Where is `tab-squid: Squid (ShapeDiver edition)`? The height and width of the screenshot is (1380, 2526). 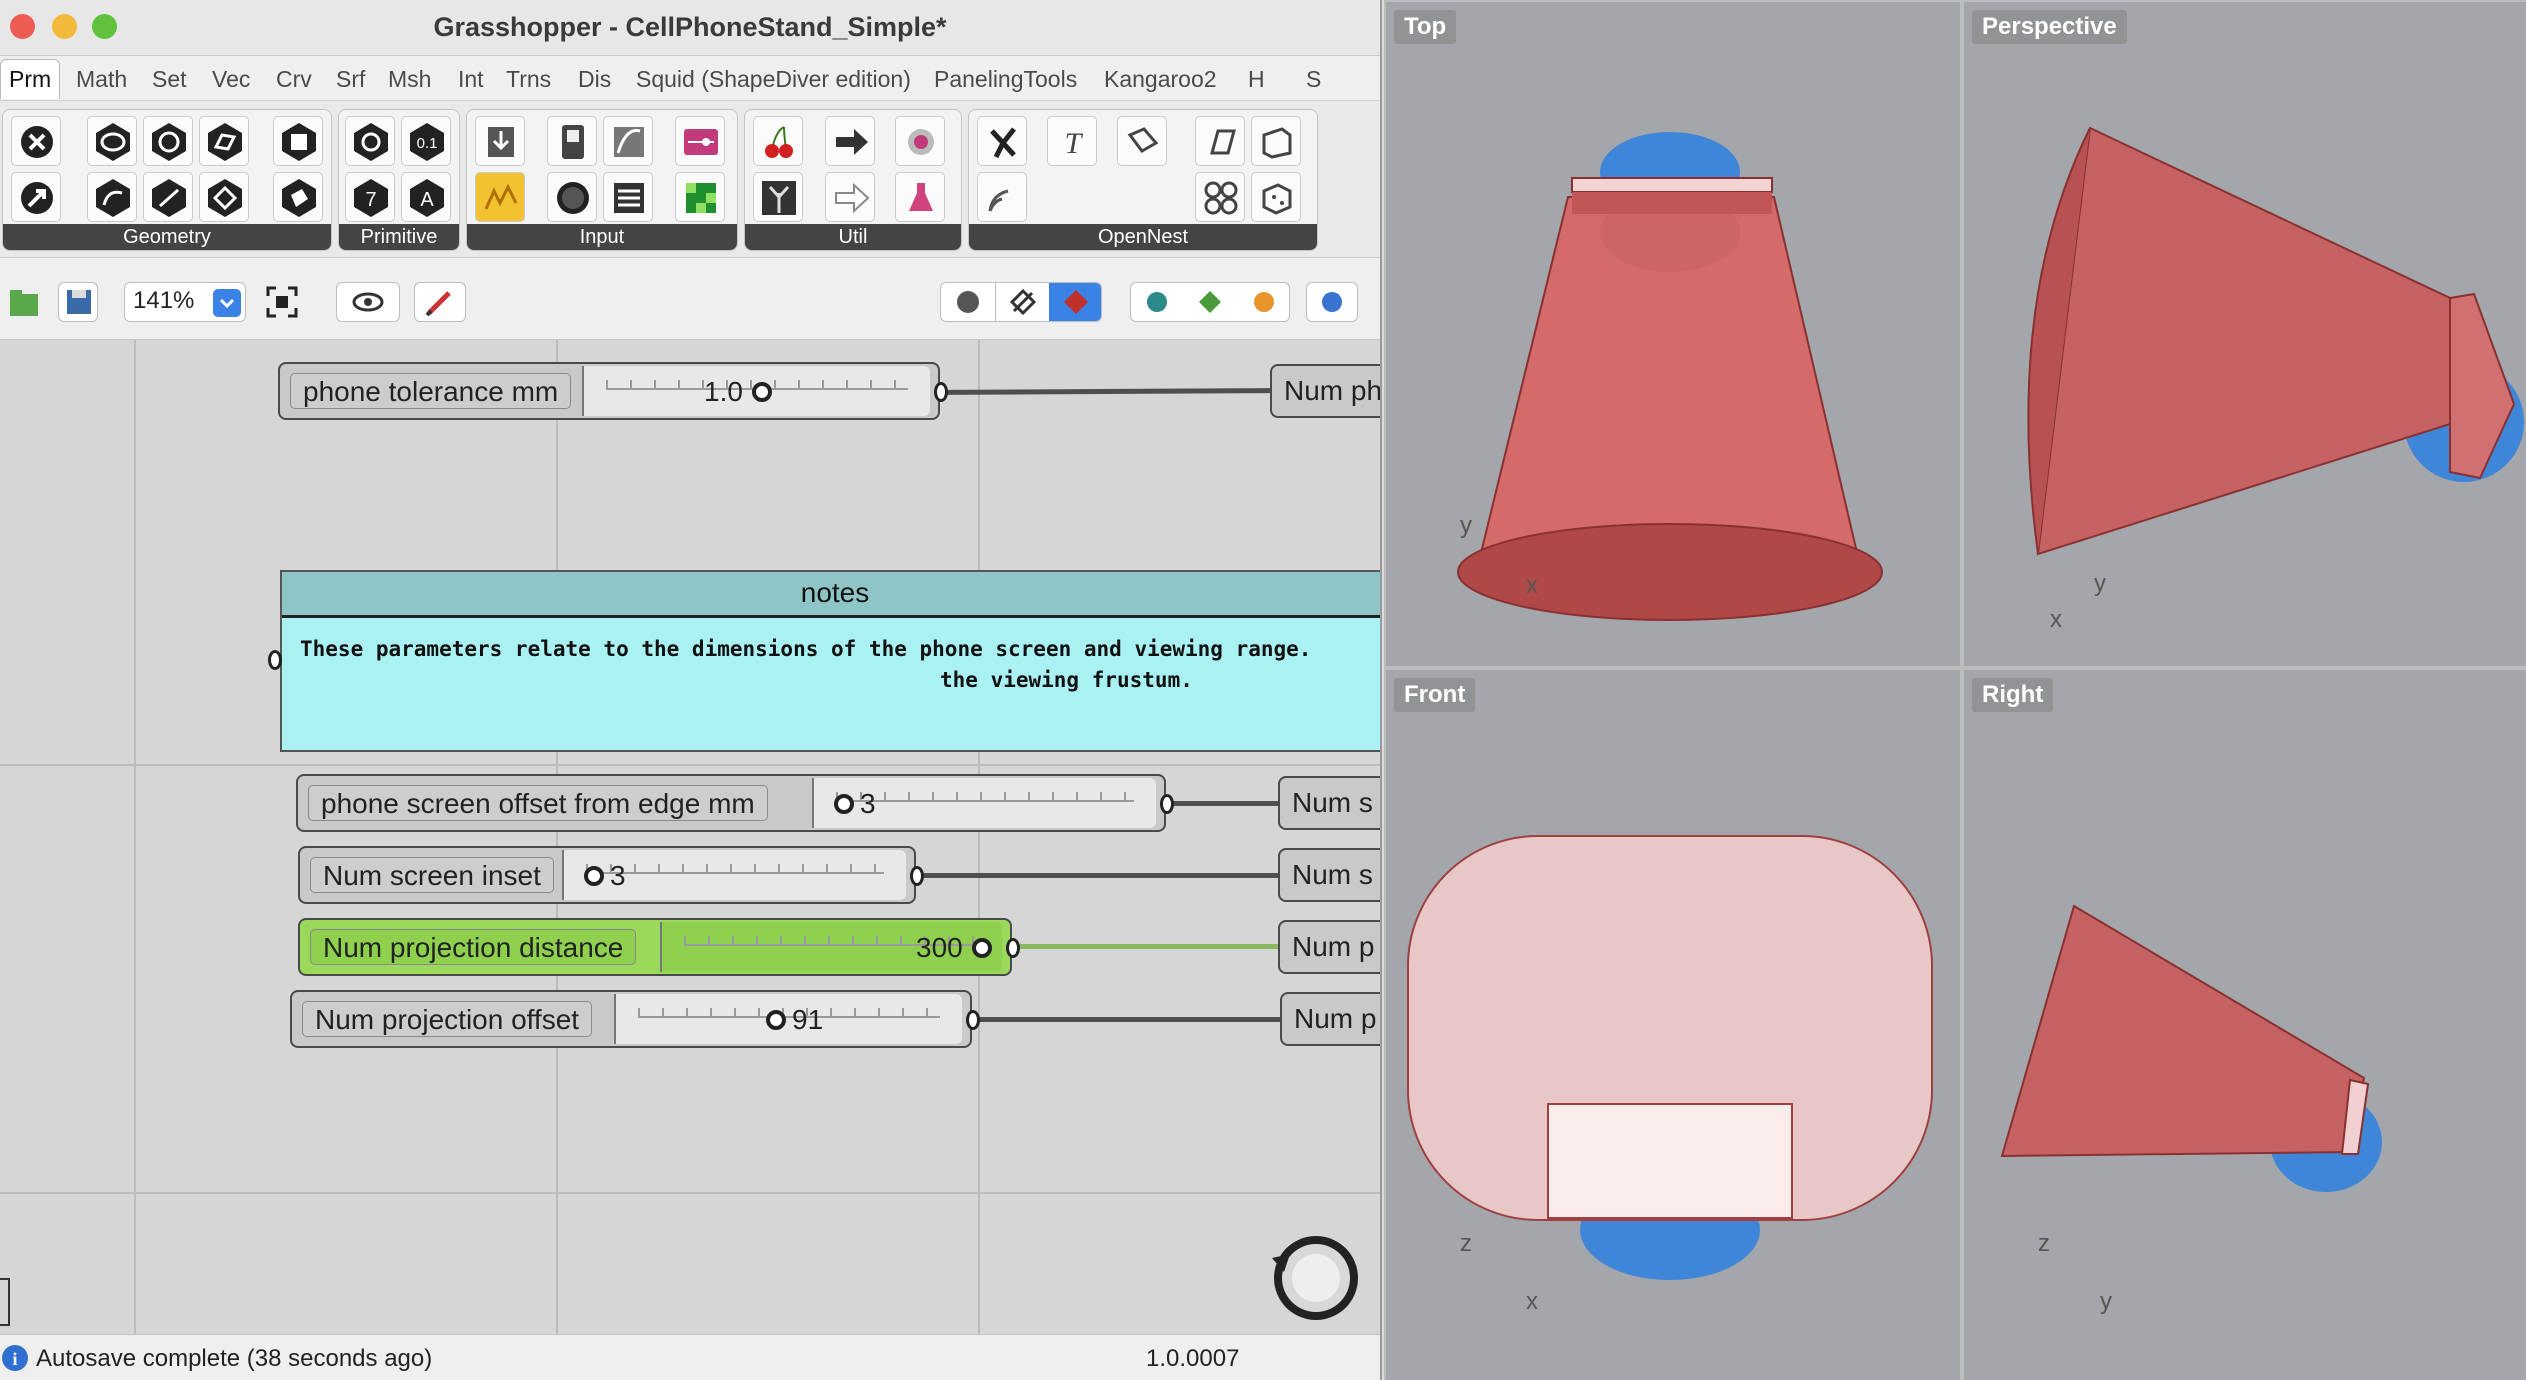
tab-squid: Squid (ShapeDiver edition) is located at coordinates (773, 79).